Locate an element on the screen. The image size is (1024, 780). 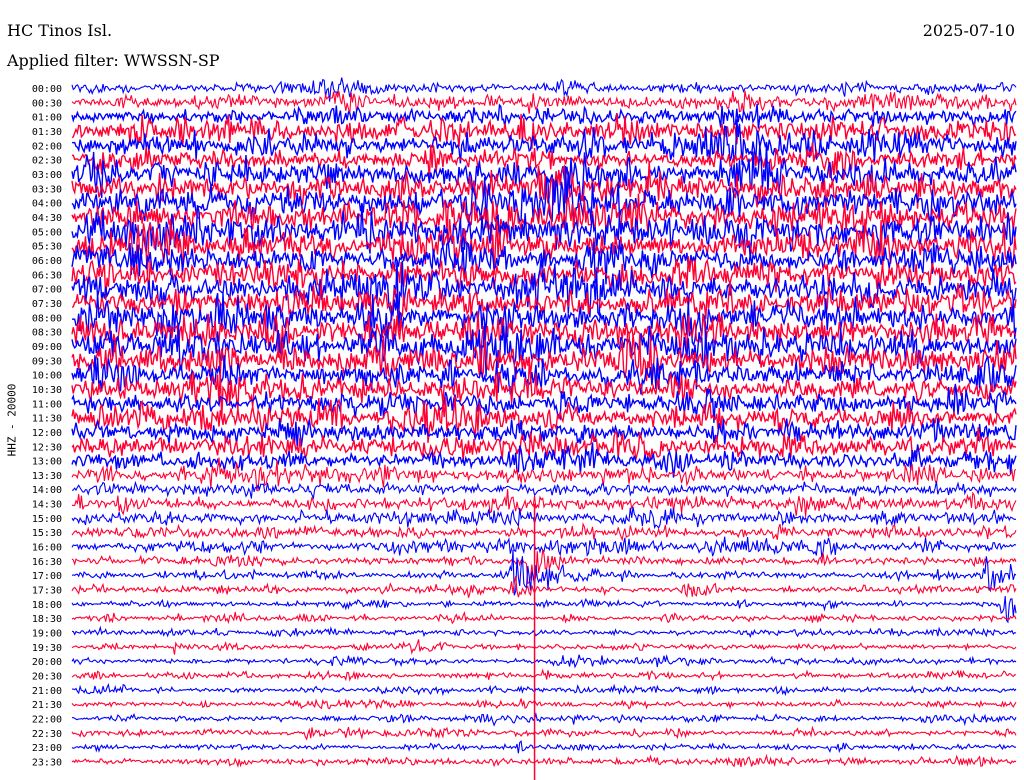
row-time-label: 09:00 is located at coordinates (47, 347).